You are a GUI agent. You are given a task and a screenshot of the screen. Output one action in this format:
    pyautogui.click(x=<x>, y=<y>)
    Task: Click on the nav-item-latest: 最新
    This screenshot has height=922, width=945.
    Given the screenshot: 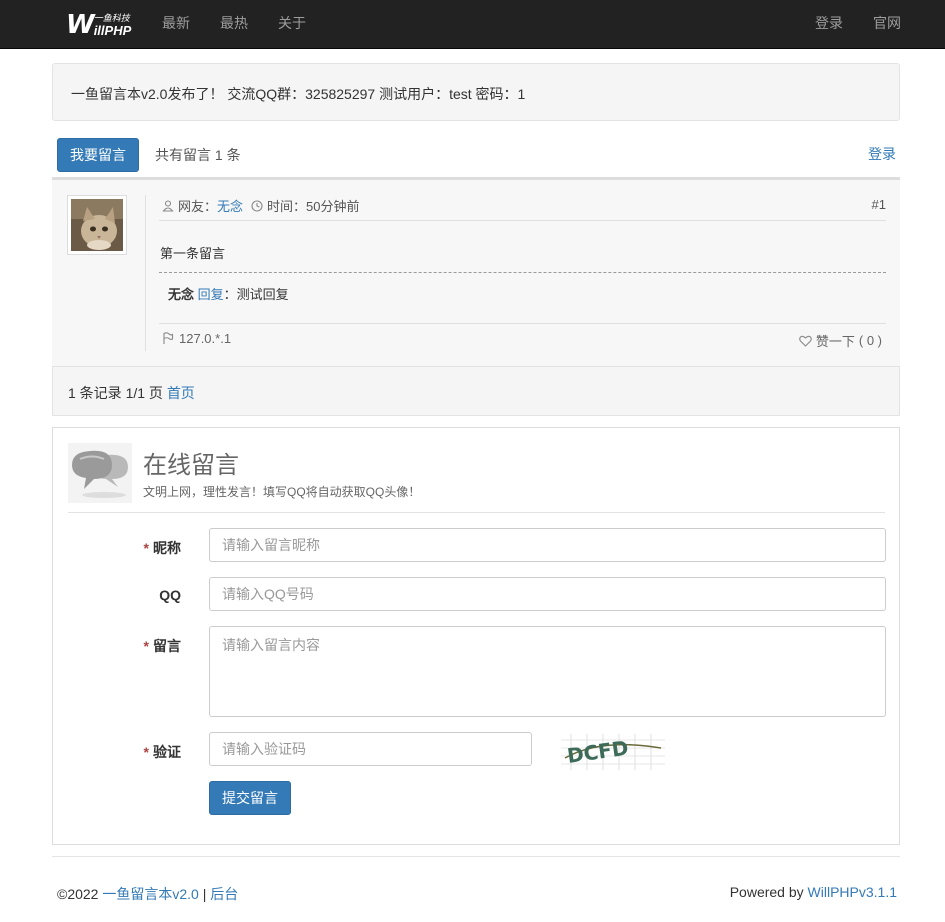 What is the action you would take?
    pyautogui.click(x=176, y=24)
    